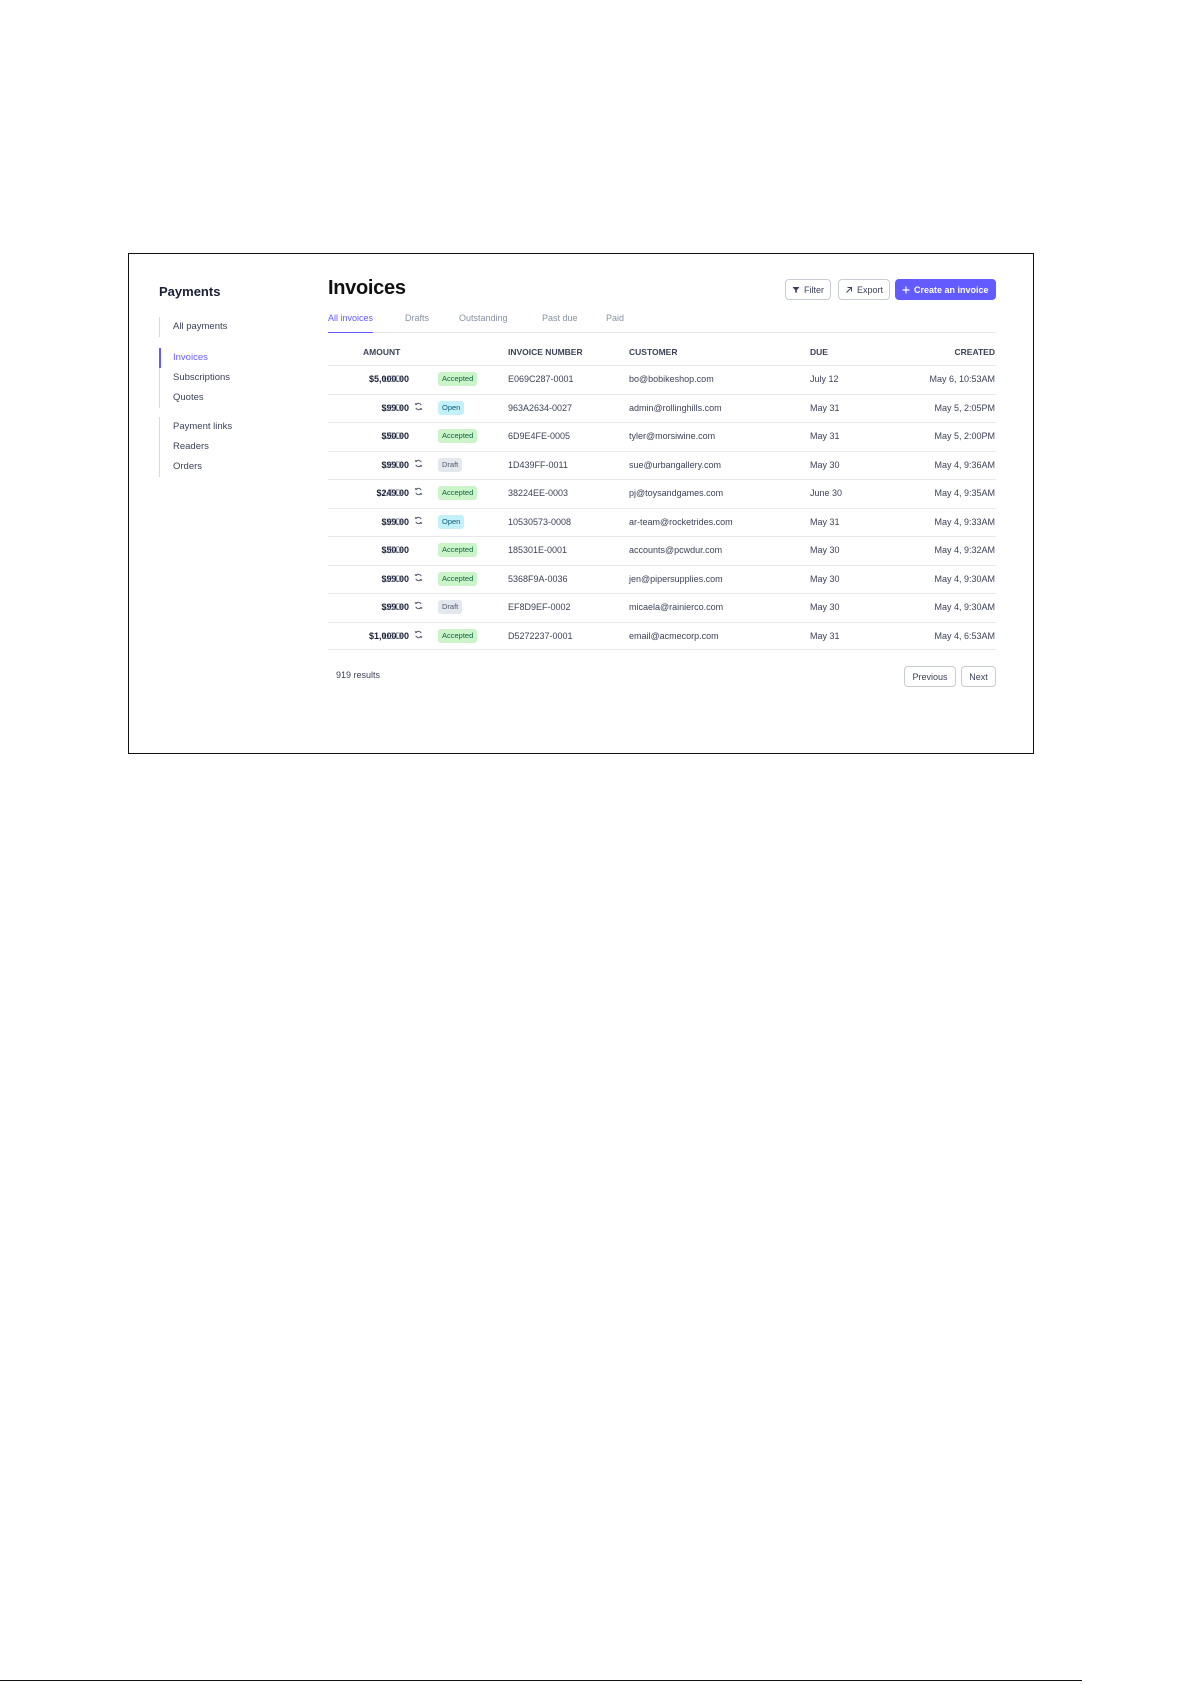 Image resolution: width=1192 pixels, height=1685 pixels. I want to click on invoice-created: May 4, 6:53AM, so click(964, 635).